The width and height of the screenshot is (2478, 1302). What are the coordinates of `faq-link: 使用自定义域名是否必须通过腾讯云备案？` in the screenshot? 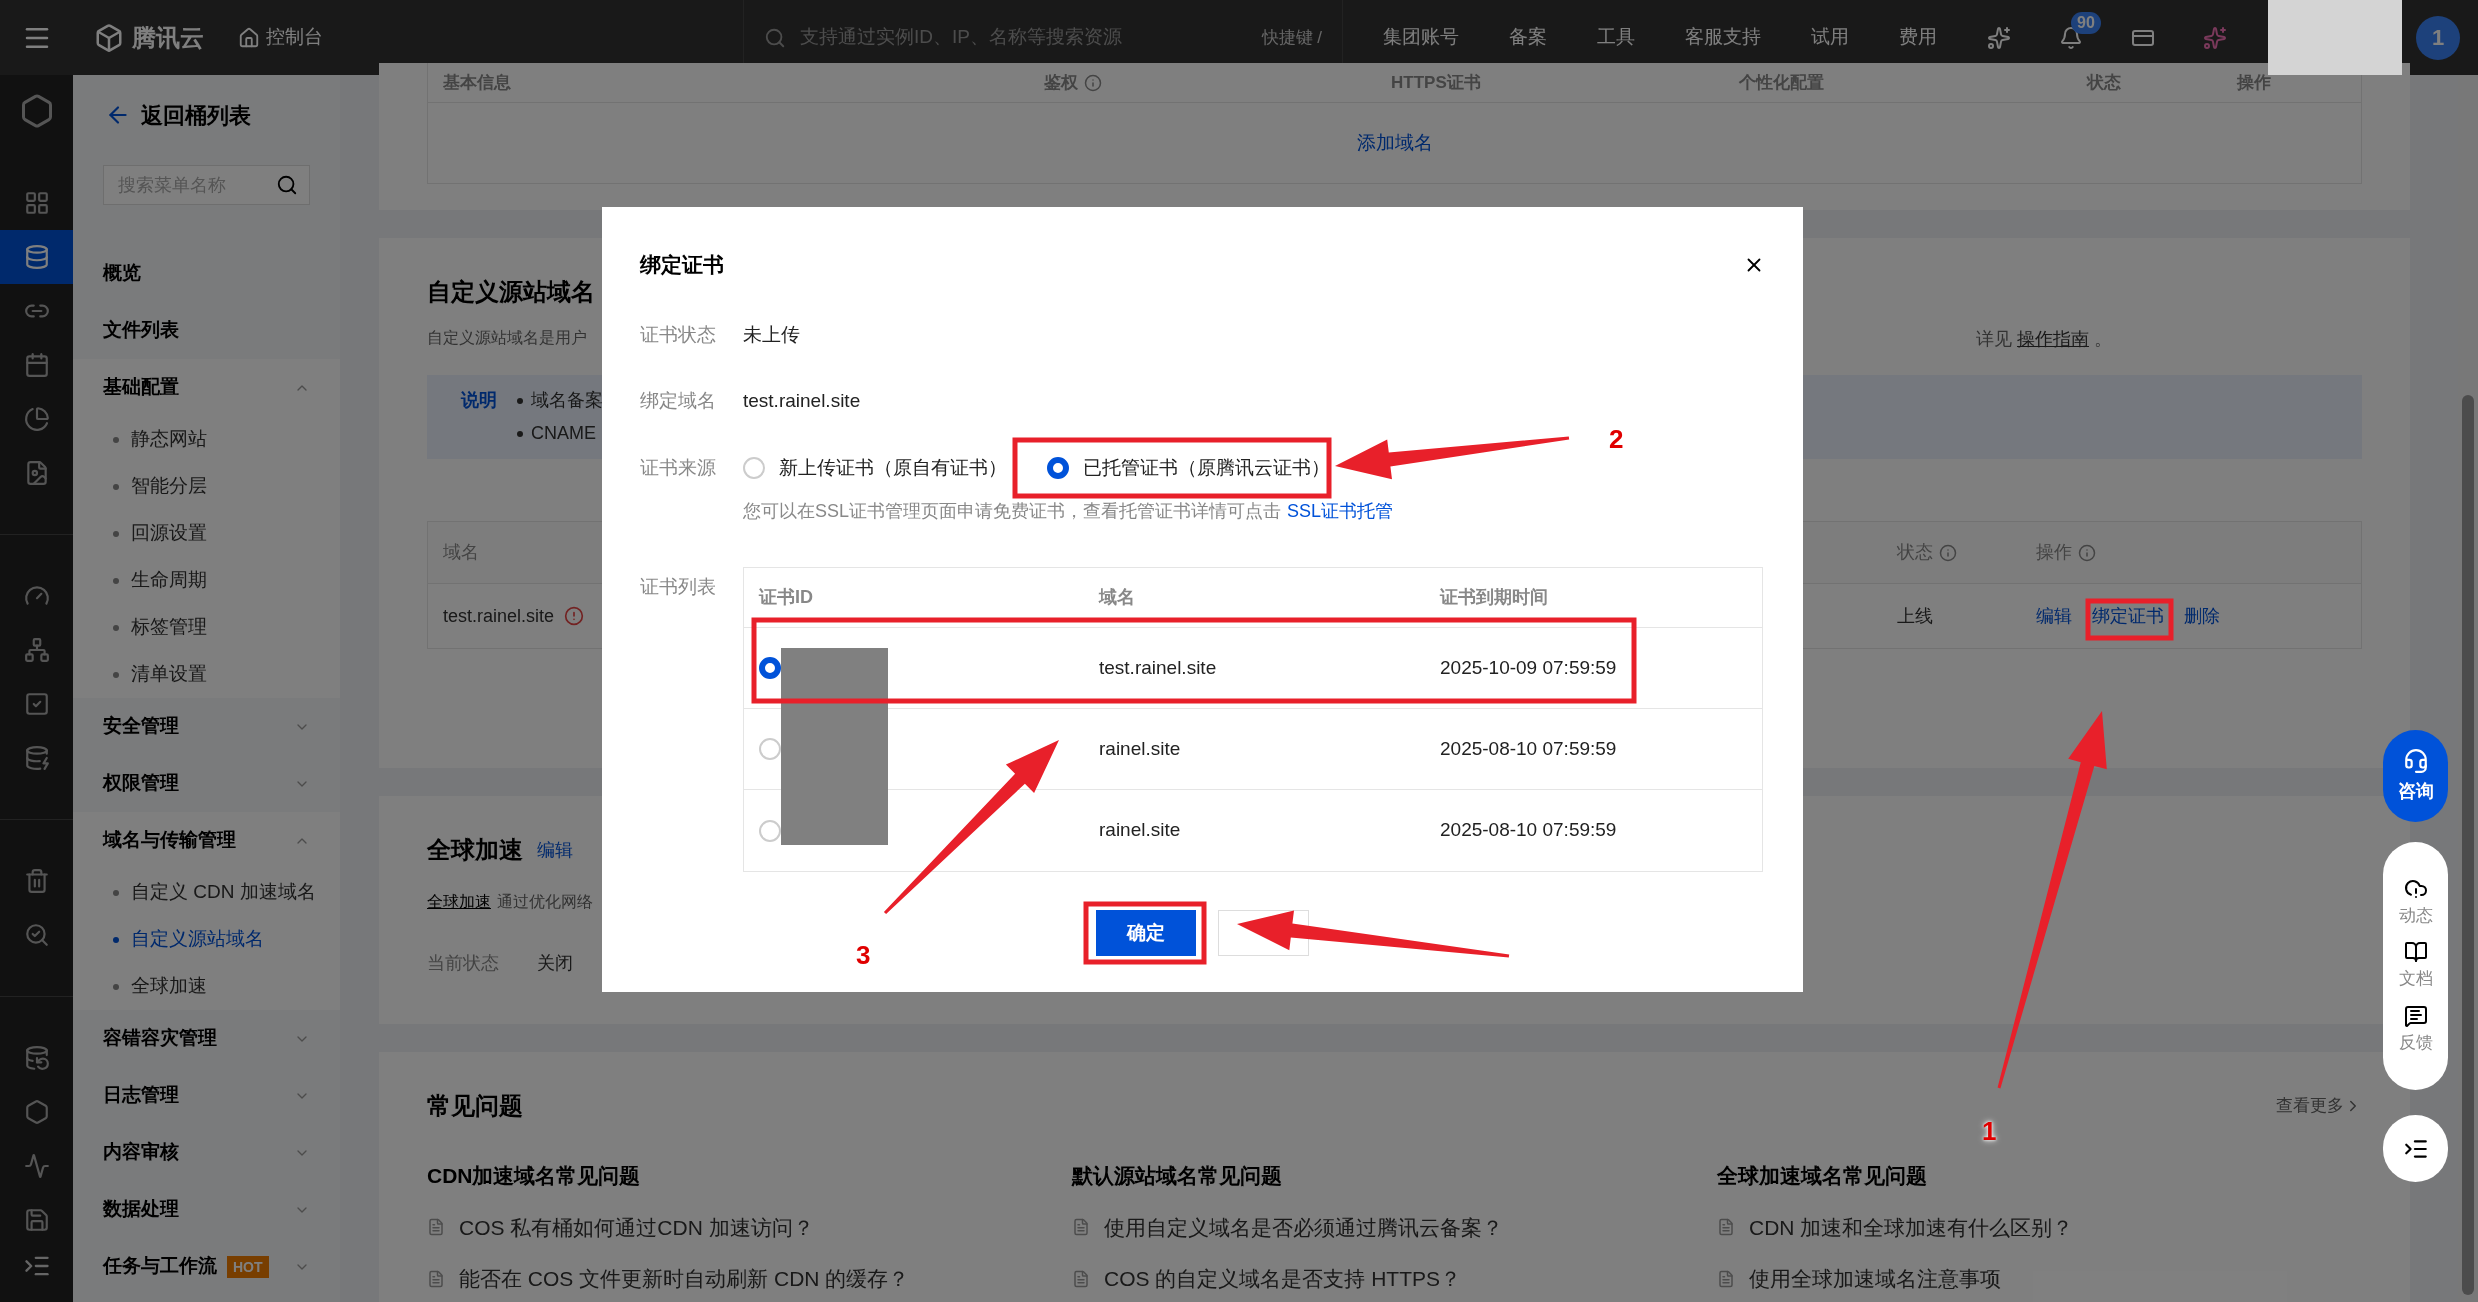 It's located at (1394, 1227).